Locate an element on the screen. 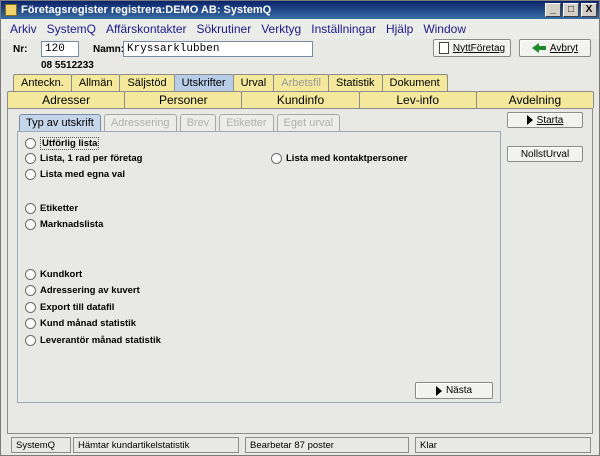 Image resolution: width=600 pixels, height=456 pixels. menu-systemq: SystemQ is located at coordinates (71, 29).